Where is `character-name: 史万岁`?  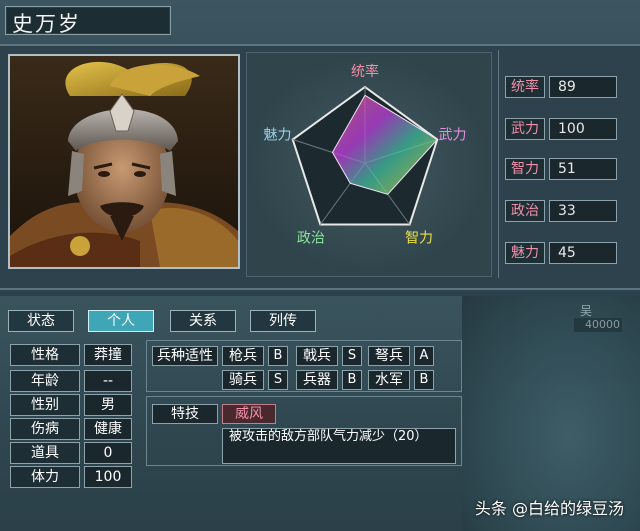 character-name: 史万岁 is located at coordinates (46, 24).